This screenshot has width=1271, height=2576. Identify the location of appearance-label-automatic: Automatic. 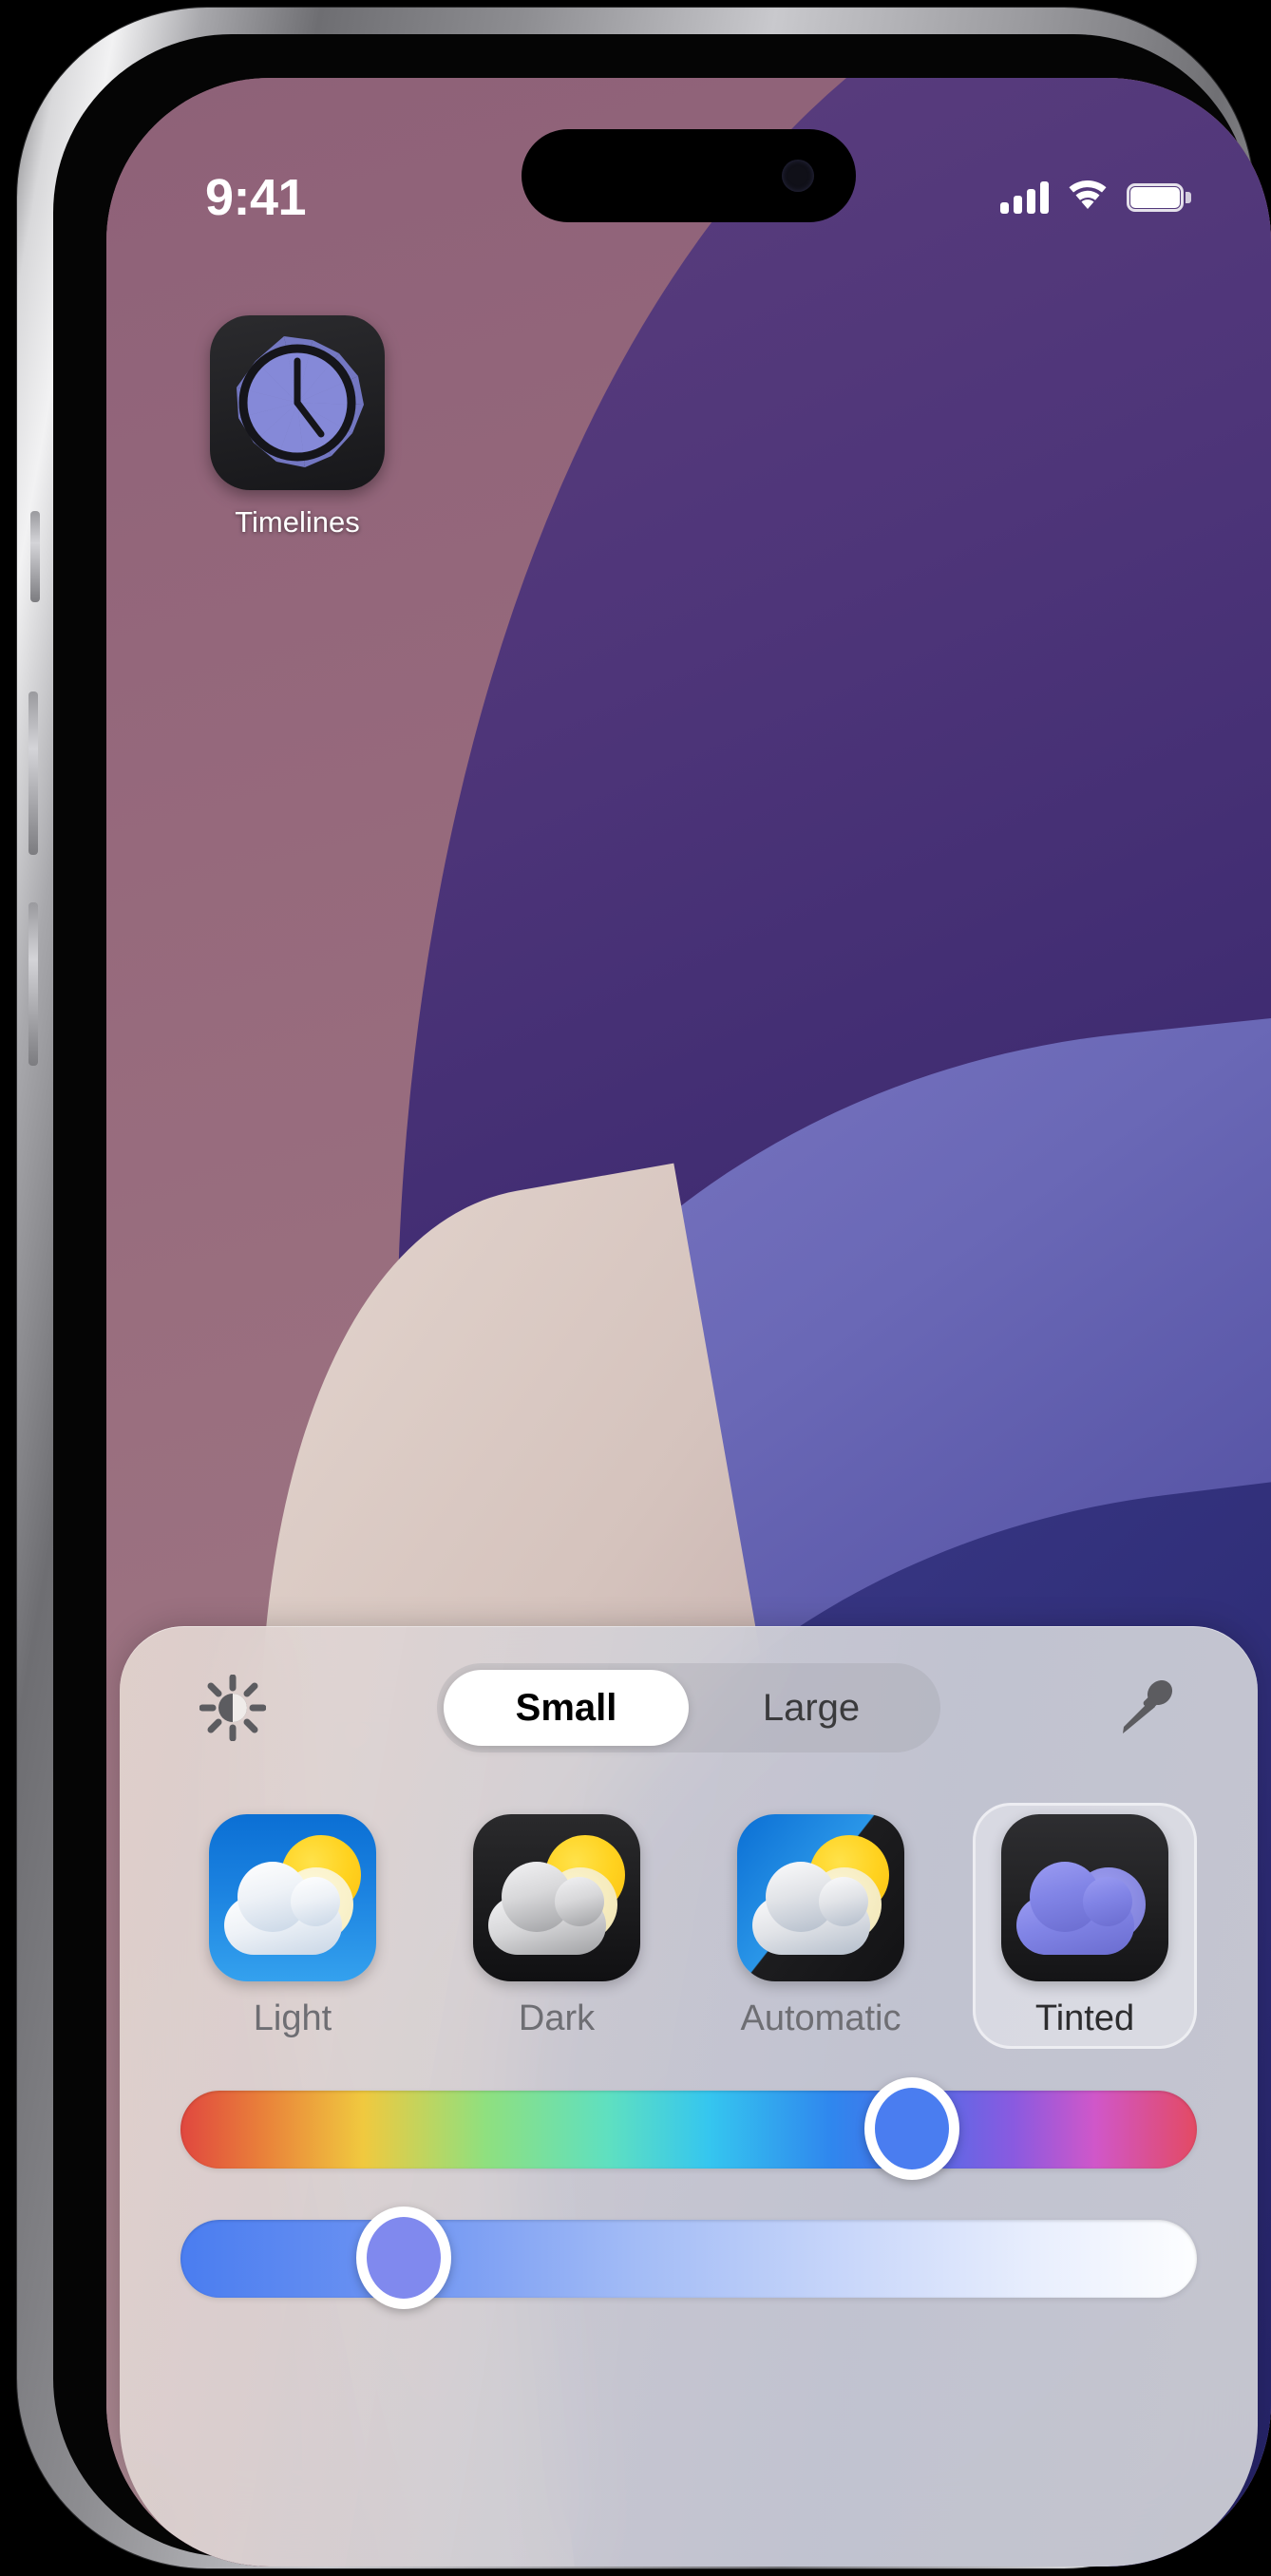
(820, 2018).